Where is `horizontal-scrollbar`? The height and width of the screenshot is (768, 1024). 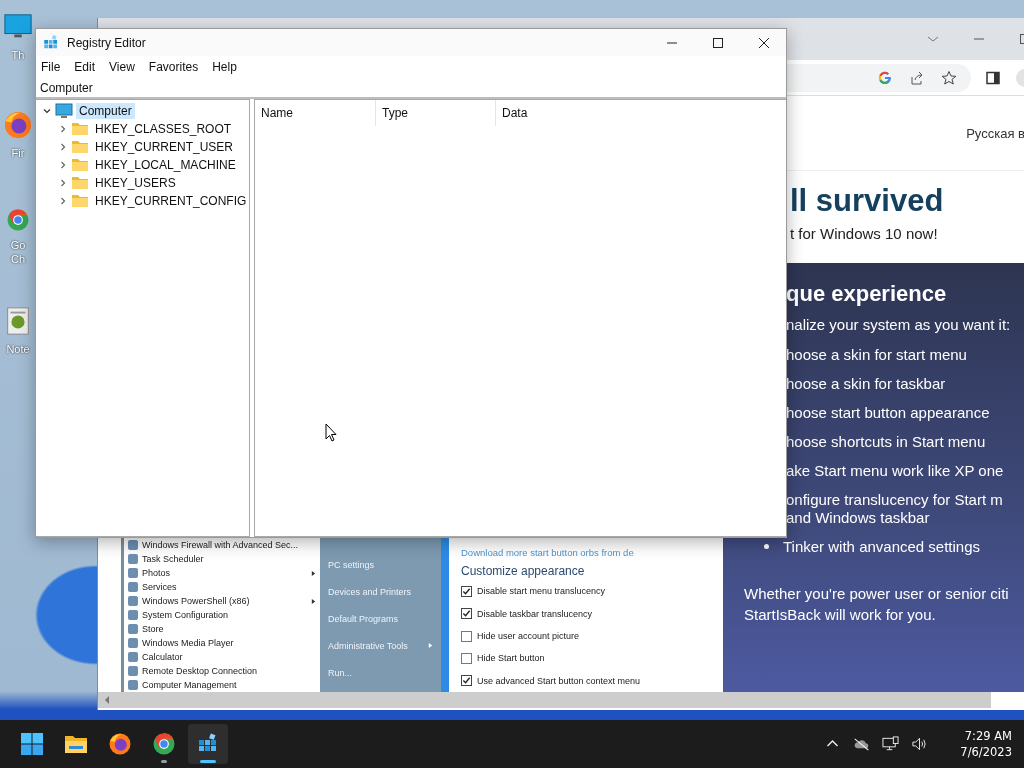 horizontal-scrollbar is located at coordinates (544, 701).